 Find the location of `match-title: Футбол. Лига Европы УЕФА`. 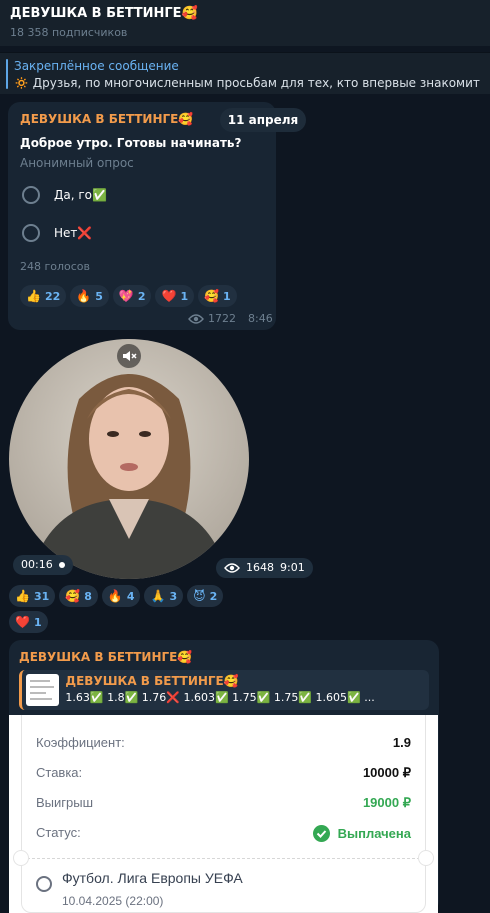

match-title: Футбол. Лига Европы УЕФА is located at coordinates (152, 878).